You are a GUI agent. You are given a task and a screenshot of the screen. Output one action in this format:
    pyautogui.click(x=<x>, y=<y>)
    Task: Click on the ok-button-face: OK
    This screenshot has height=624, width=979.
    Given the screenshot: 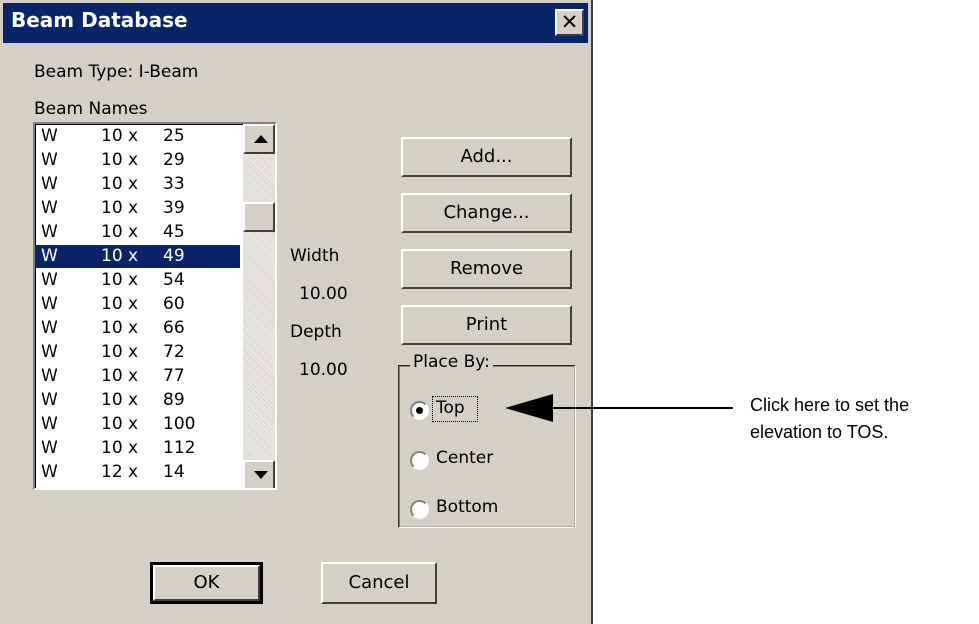 What is the action you would take?
    pyautogui.click(x=206, y=583)
    